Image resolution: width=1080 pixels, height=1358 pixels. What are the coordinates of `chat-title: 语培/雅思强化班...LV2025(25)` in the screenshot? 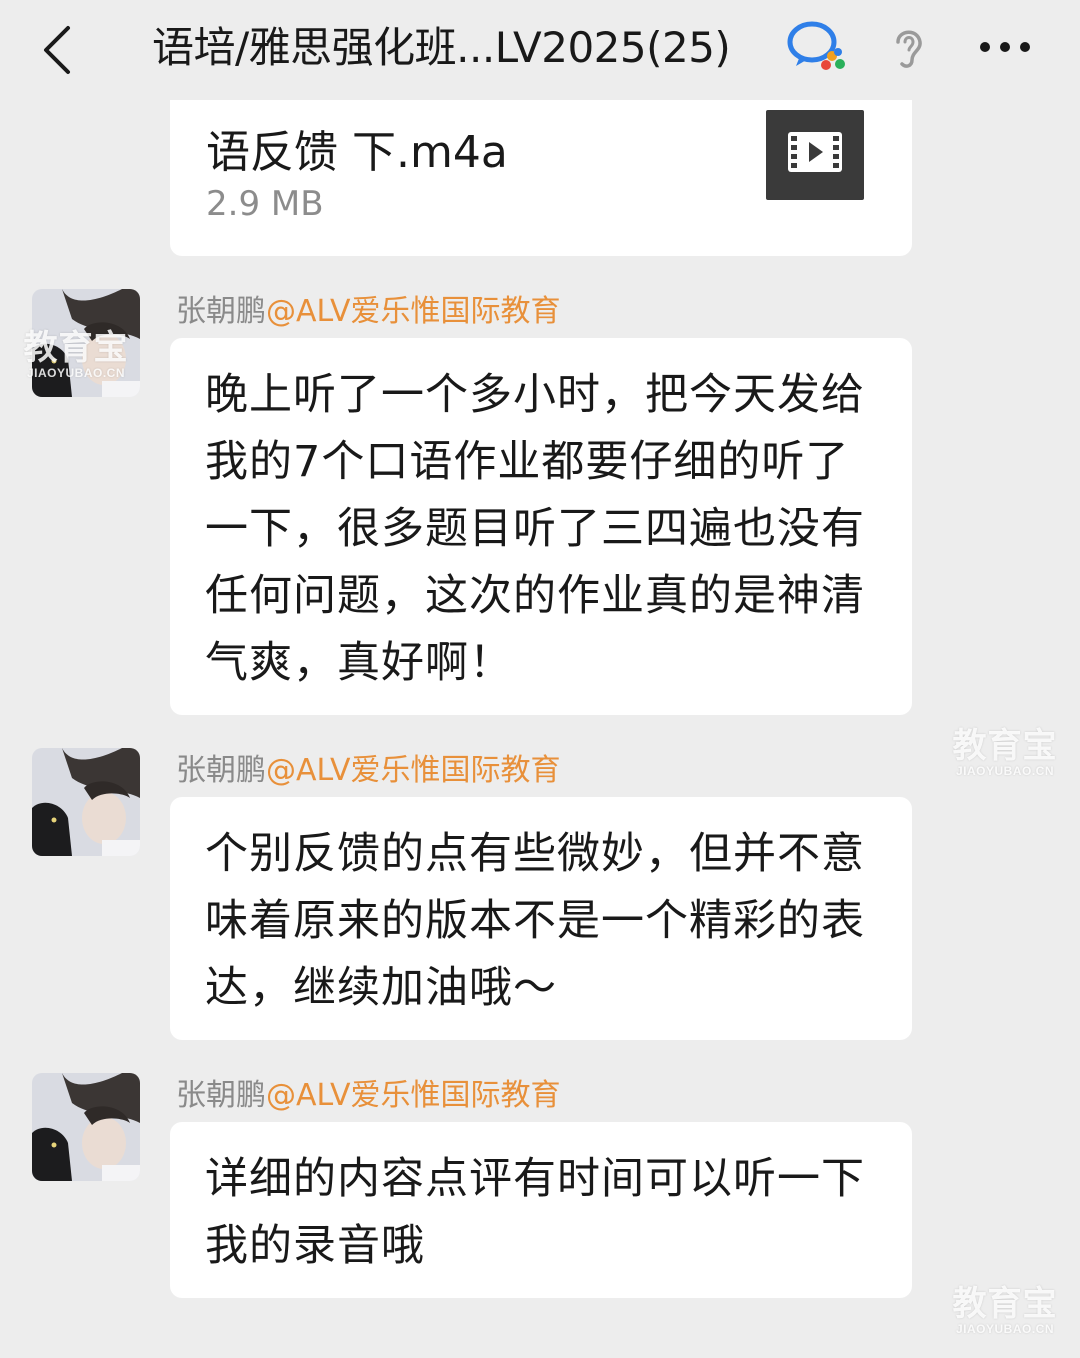 It's located at (441, 47).